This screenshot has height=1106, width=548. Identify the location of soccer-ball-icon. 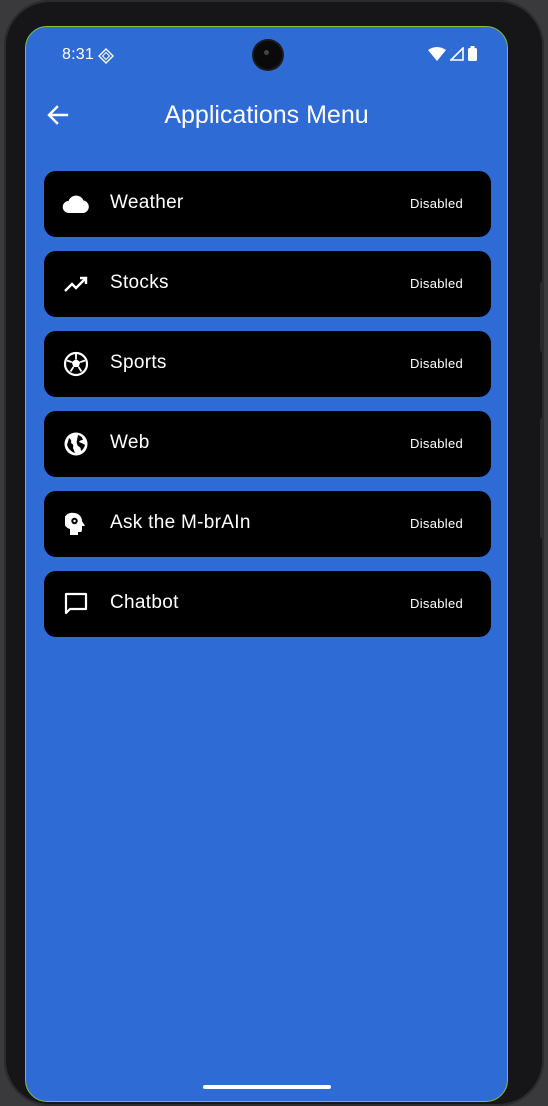
(76, 364).